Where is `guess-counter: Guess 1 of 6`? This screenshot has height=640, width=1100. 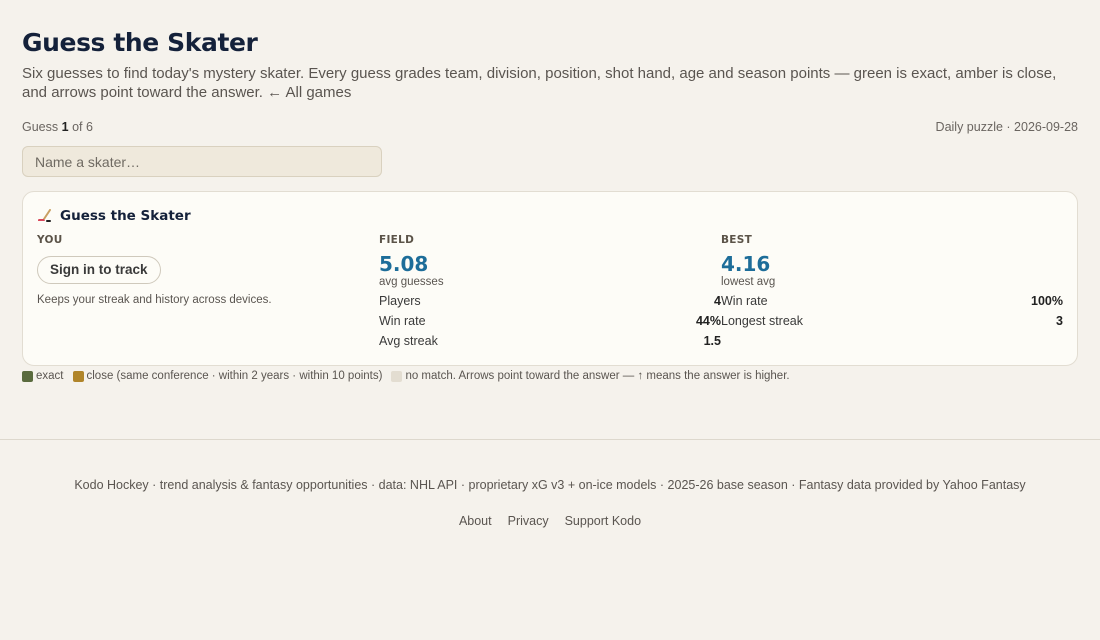 guess-counter: Guess 1 of 6 is located at coordinates (57, 128).